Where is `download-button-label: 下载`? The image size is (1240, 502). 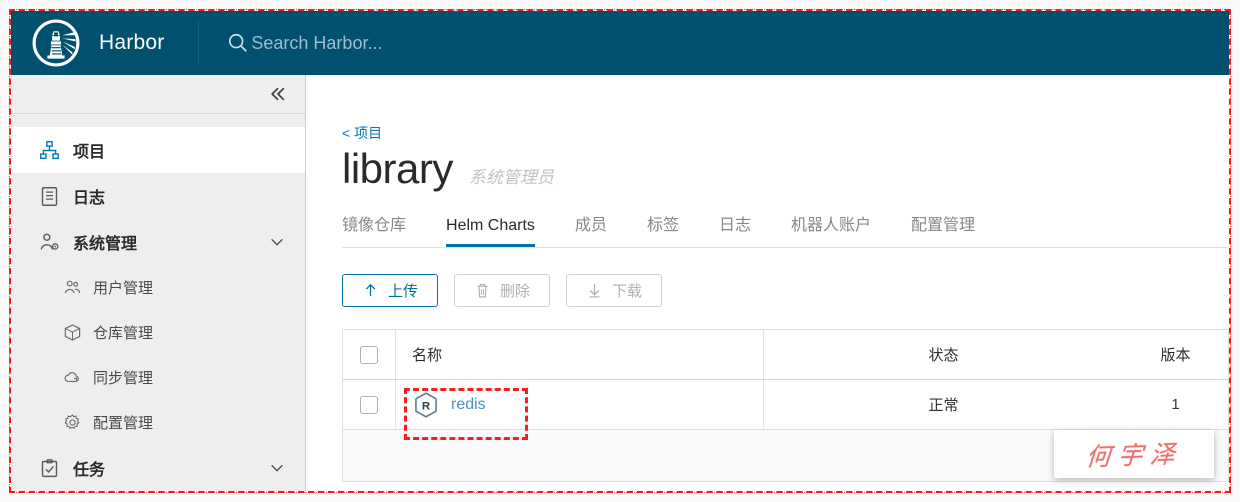 download-button-label: 下载 is located at coordinates (626, 292).